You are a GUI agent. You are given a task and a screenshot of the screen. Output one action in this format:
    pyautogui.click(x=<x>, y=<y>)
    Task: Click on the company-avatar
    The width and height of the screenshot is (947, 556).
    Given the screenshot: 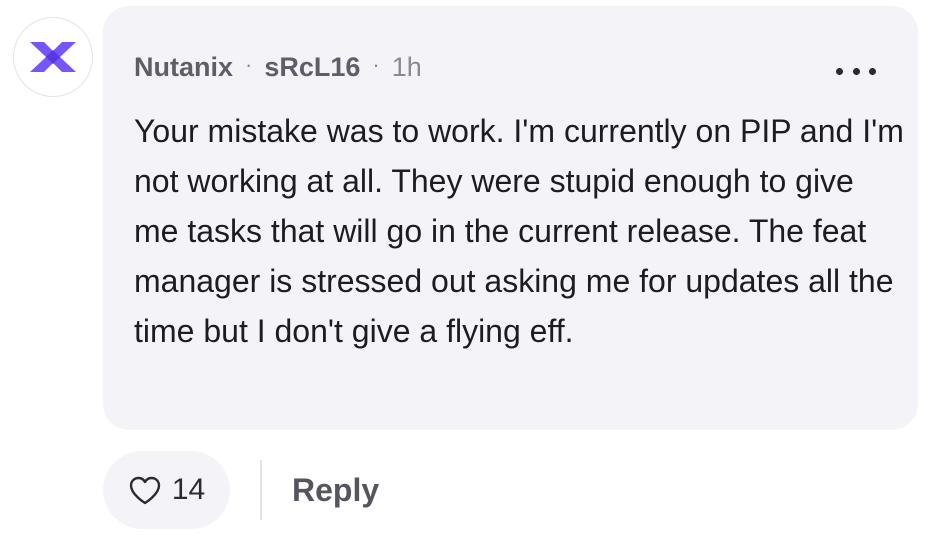 What is the action you would take?
    pyautogui.click(x=53, y=57)
    